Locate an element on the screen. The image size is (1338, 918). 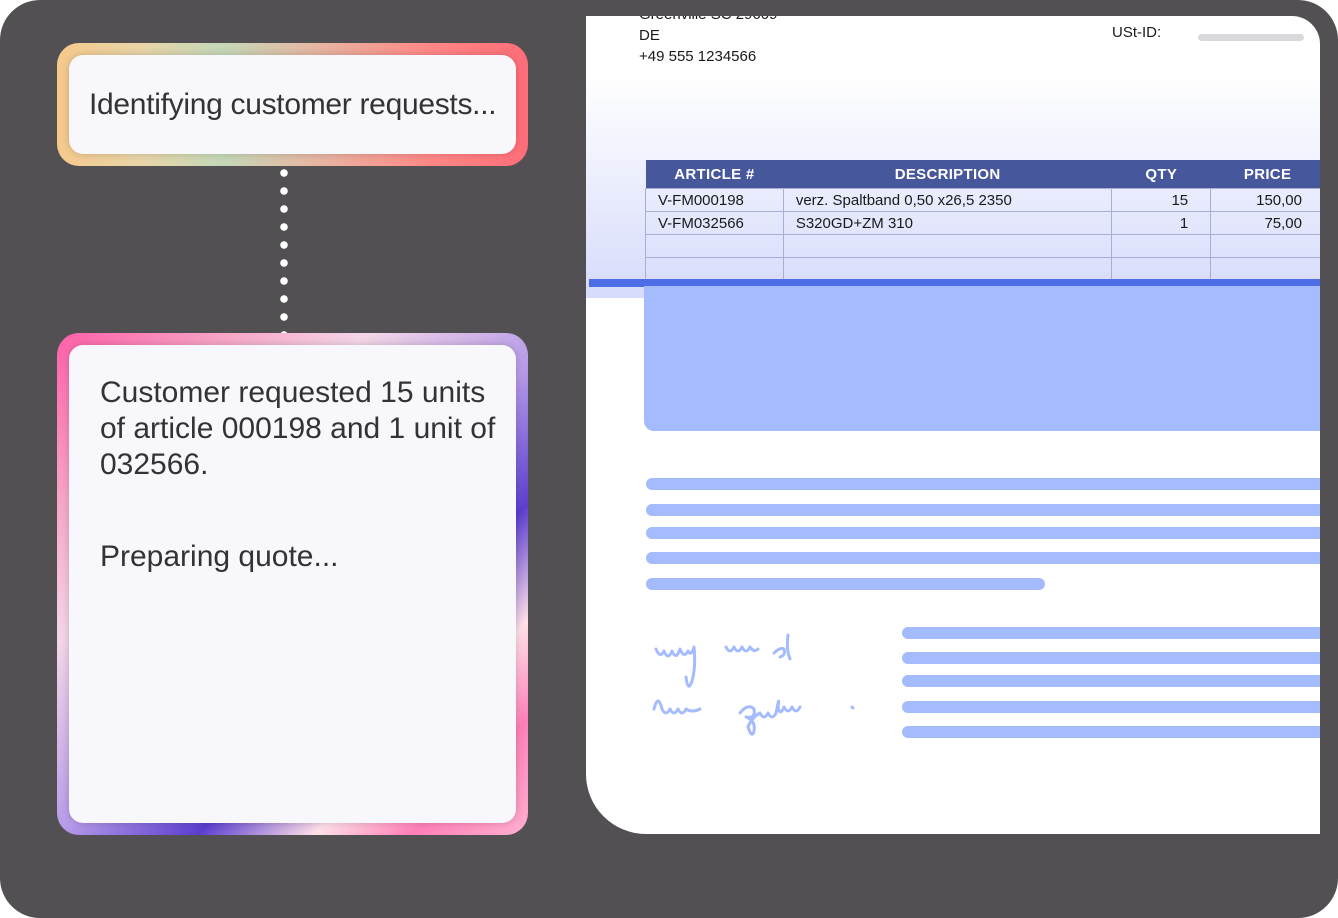
address-line: Greenville SC 29609 is located at coordinates (708, 20).